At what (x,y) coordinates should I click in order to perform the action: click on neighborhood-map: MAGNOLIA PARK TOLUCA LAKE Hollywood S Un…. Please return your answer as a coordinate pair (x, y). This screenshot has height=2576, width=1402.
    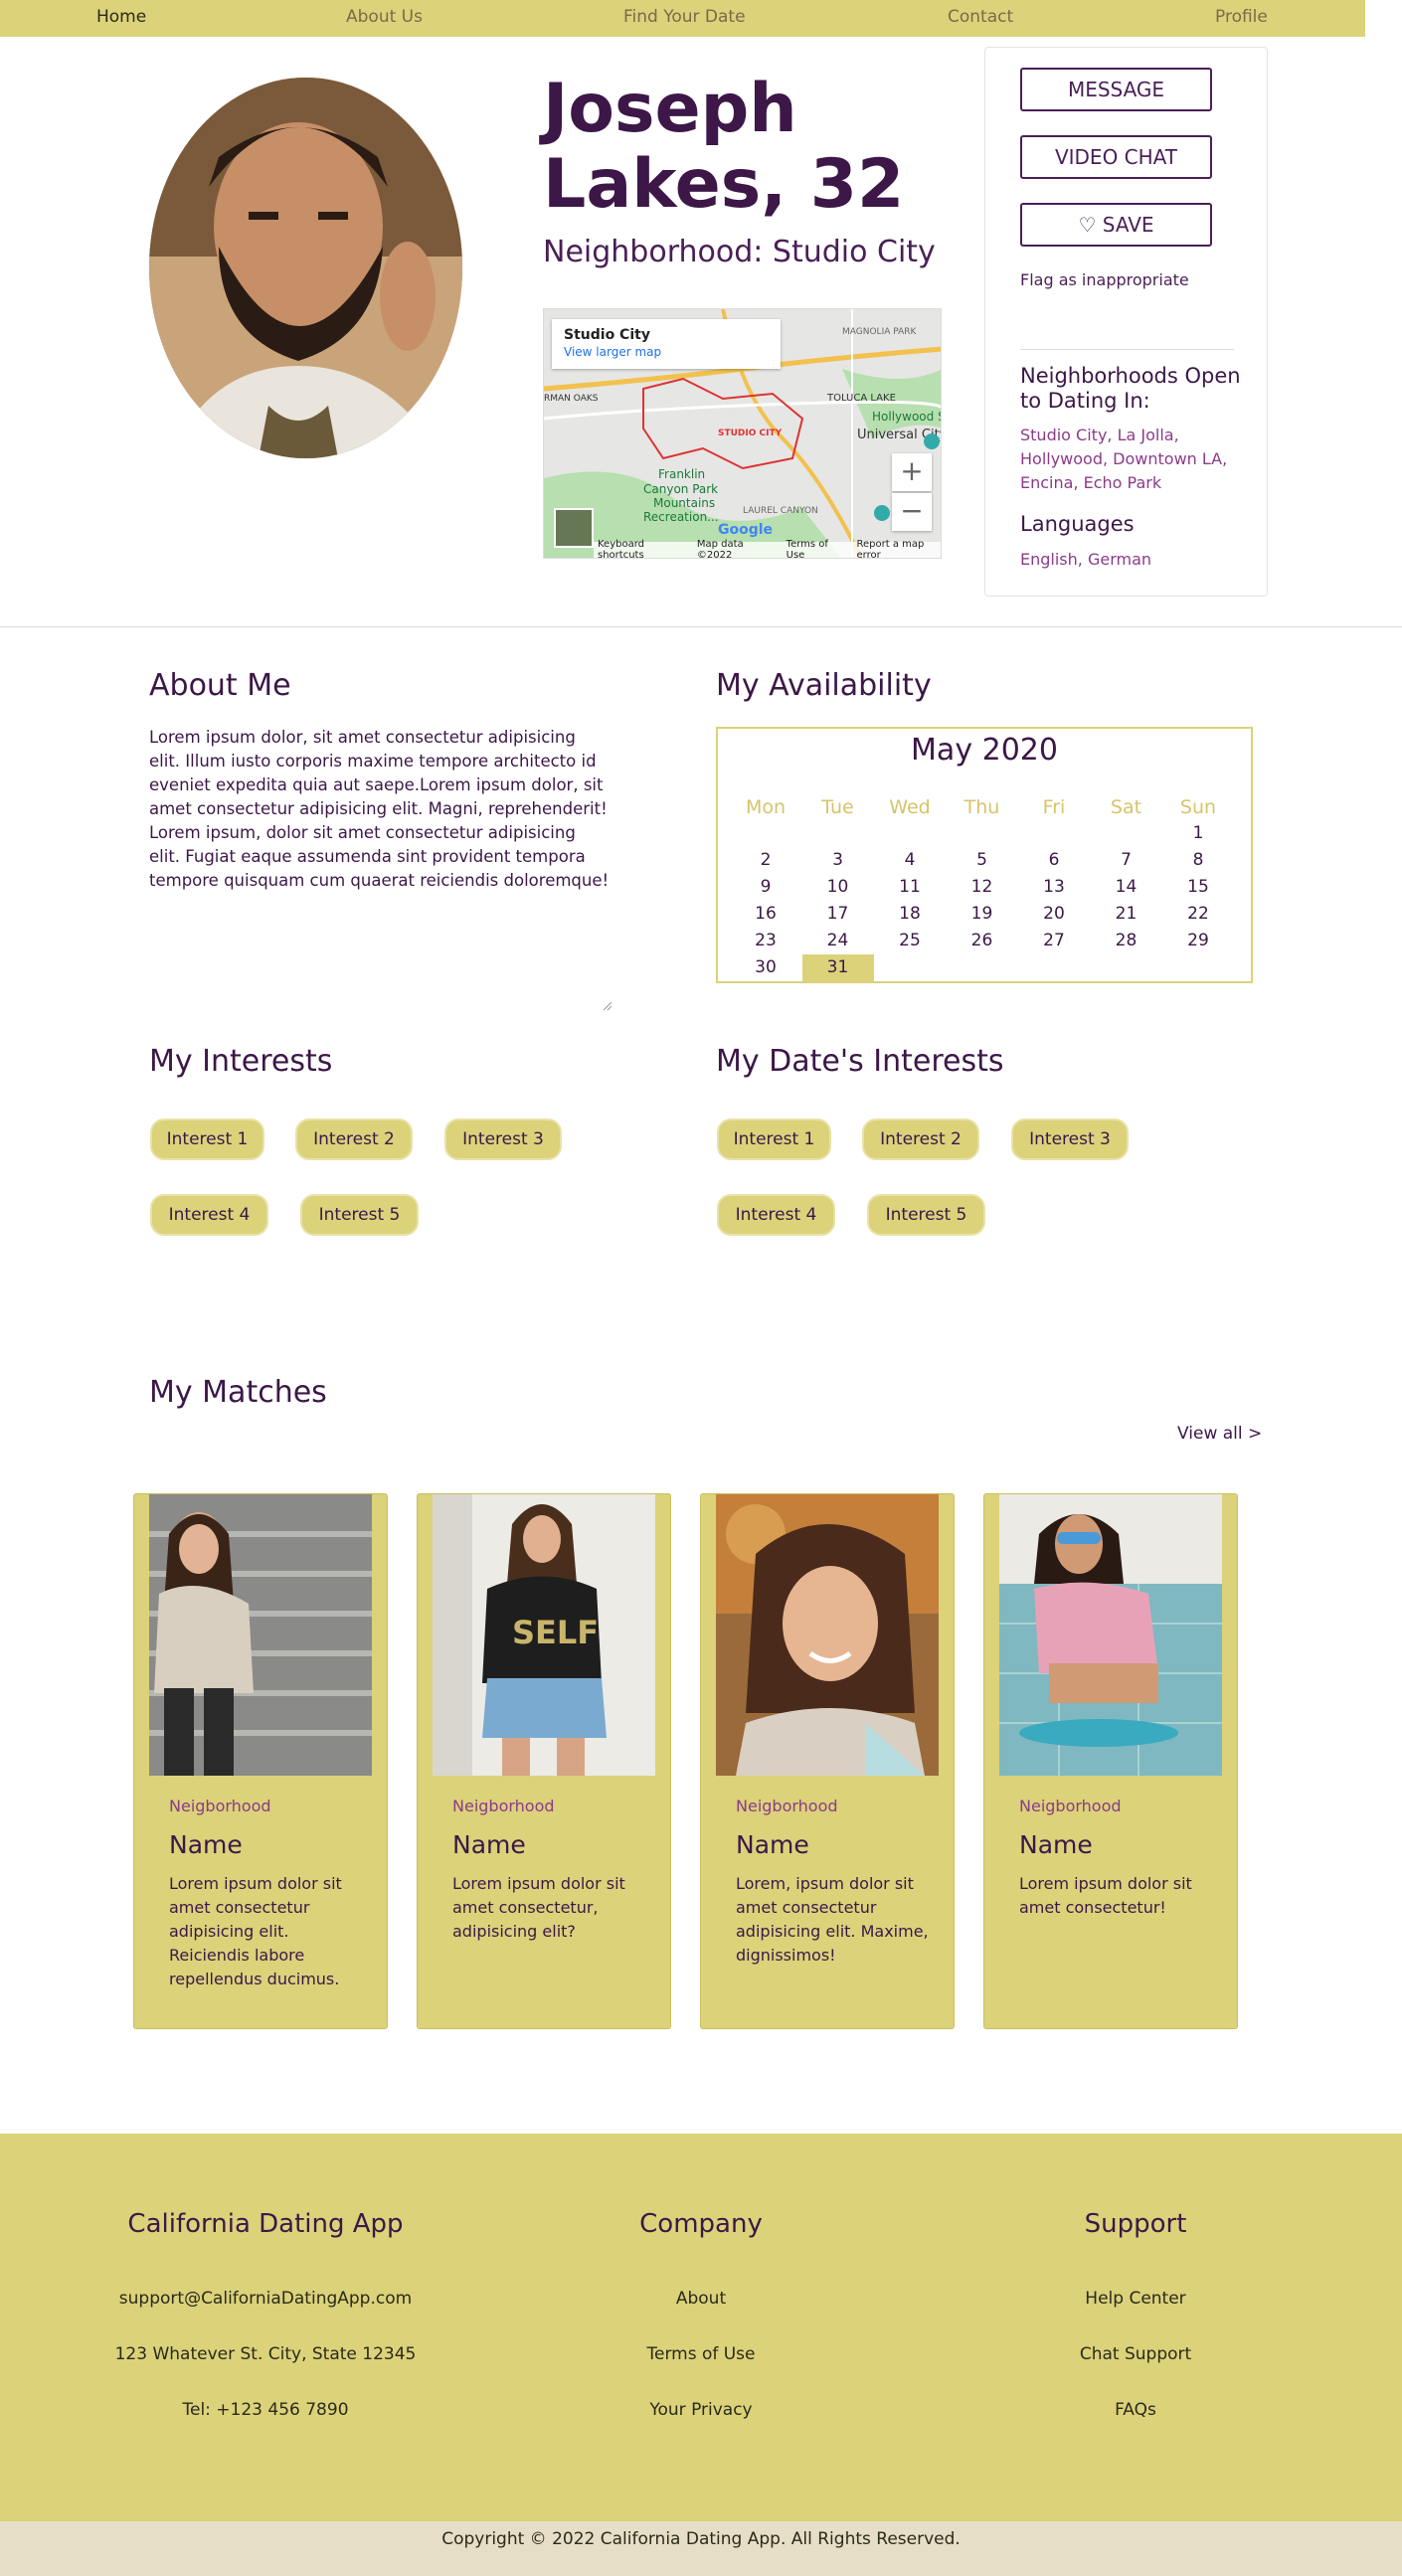
    Looking at the image, I should click on (742, 433).